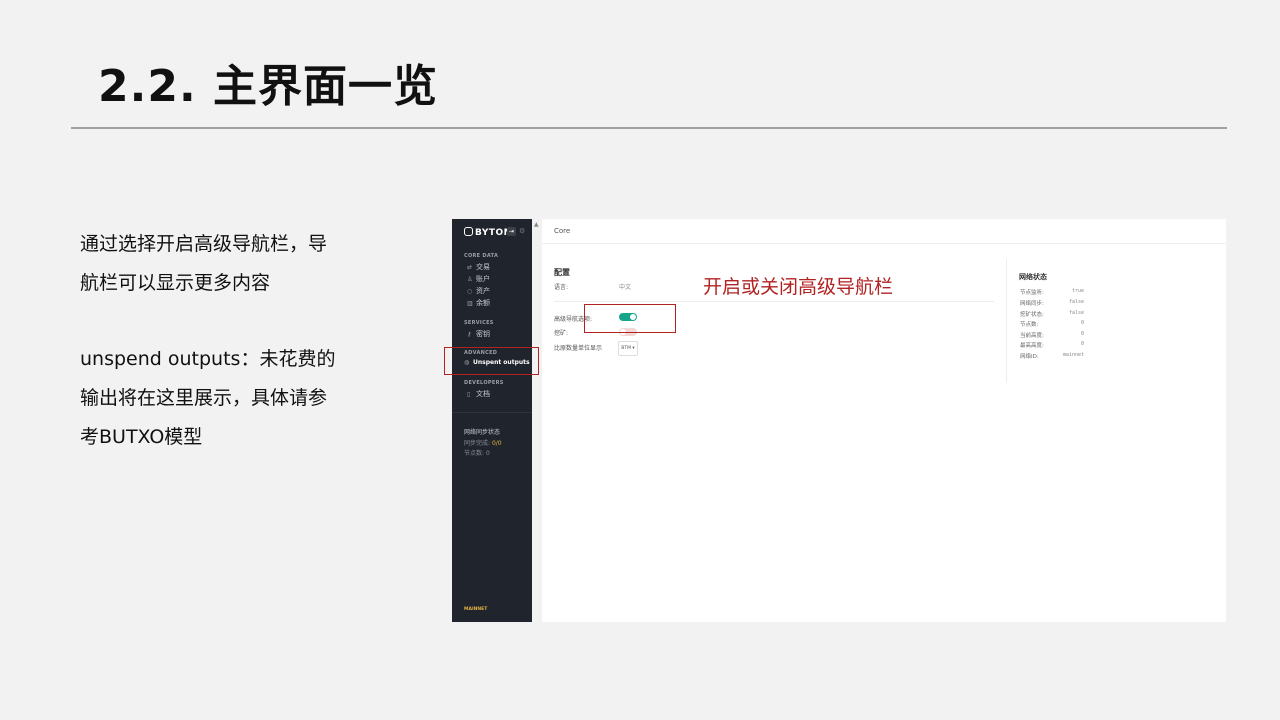 The image size is (1280, 720). I want to click on slide-title: 2.2. 主界面一览, so click(268, 86).